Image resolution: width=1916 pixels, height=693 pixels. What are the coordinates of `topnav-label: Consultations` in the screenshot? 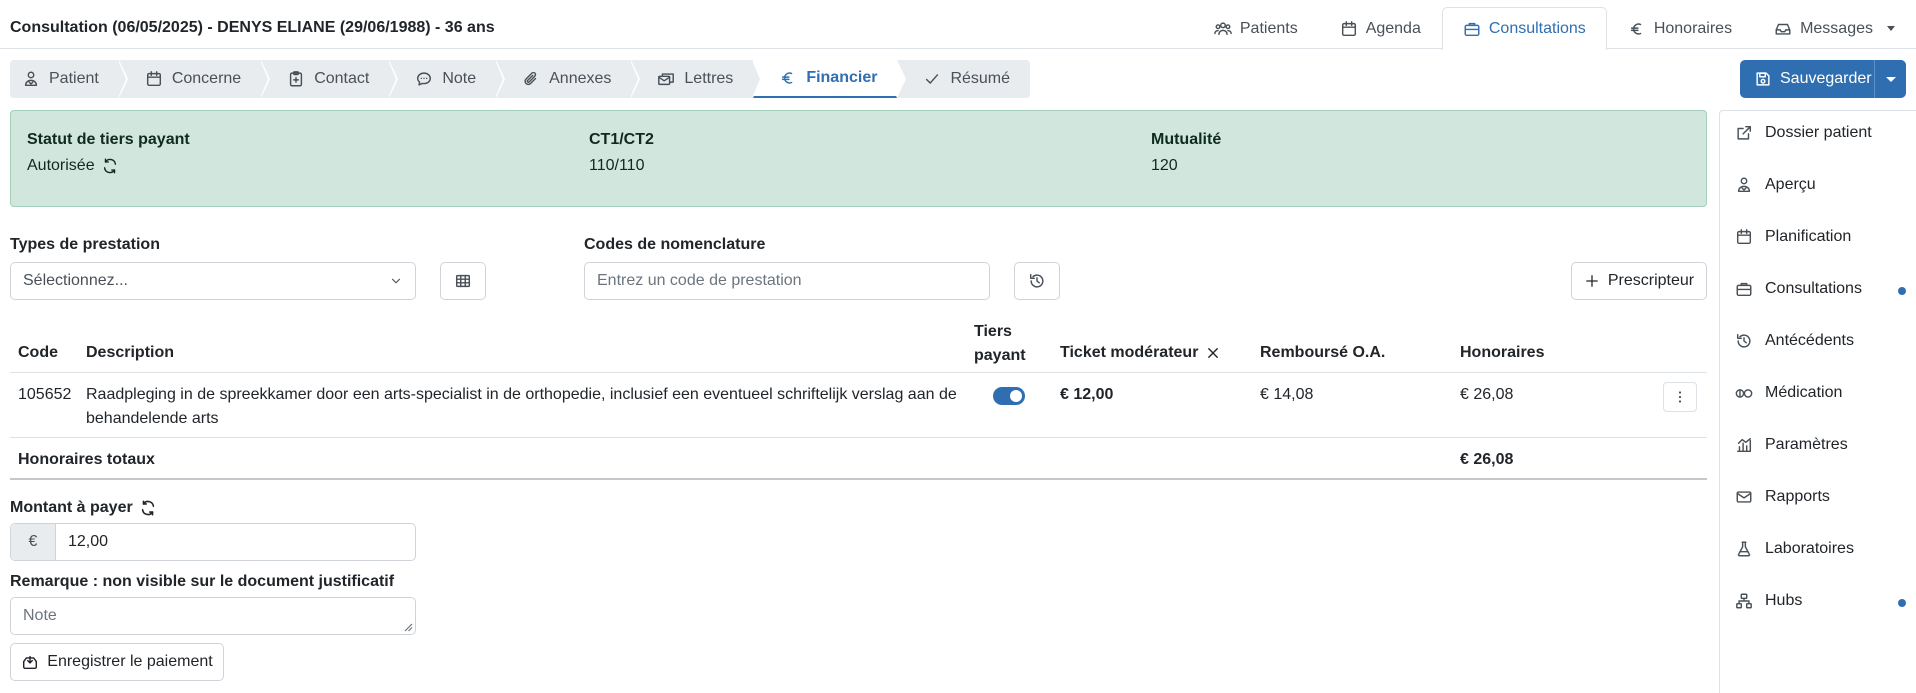 It's located at (1537, 28).